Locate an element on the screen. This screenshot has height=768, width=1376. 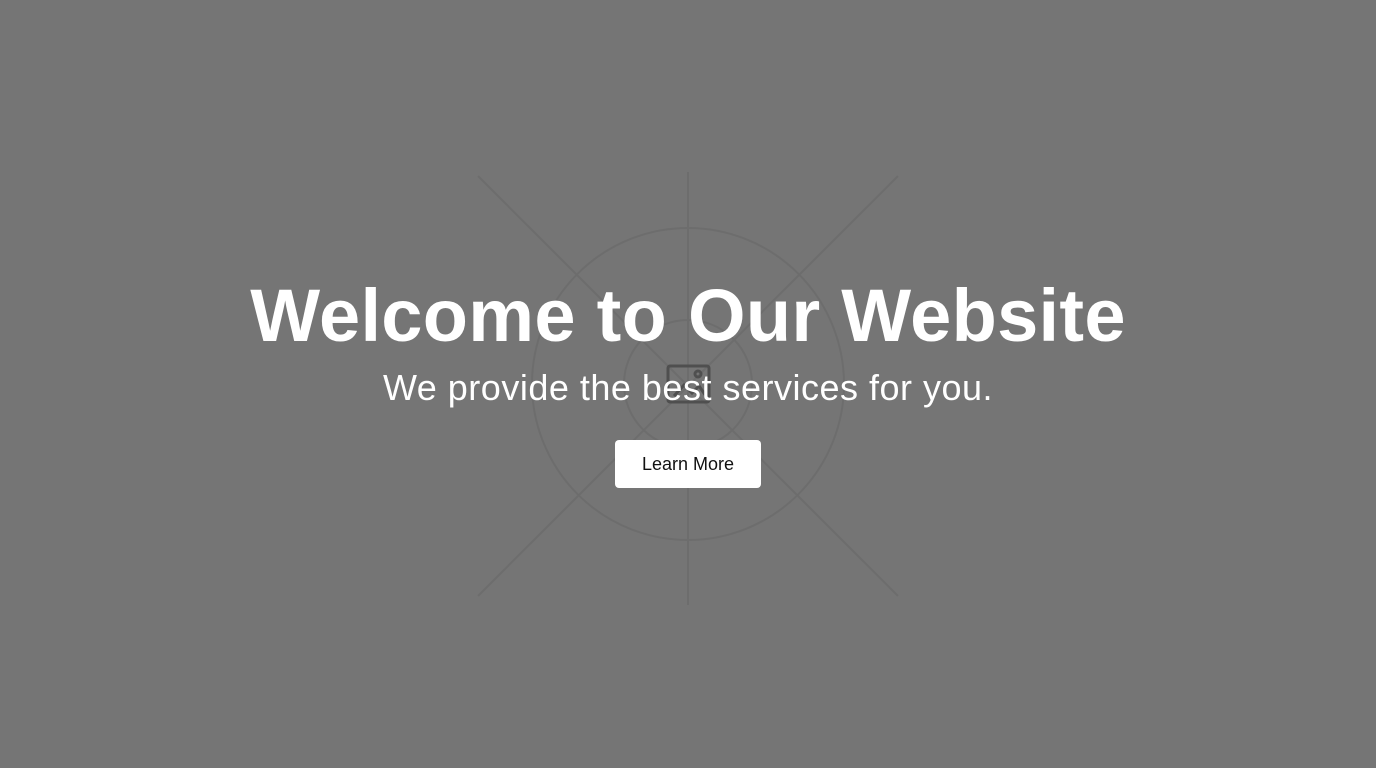
learn-more-button: Learn More is located at coordinates (688, 464).